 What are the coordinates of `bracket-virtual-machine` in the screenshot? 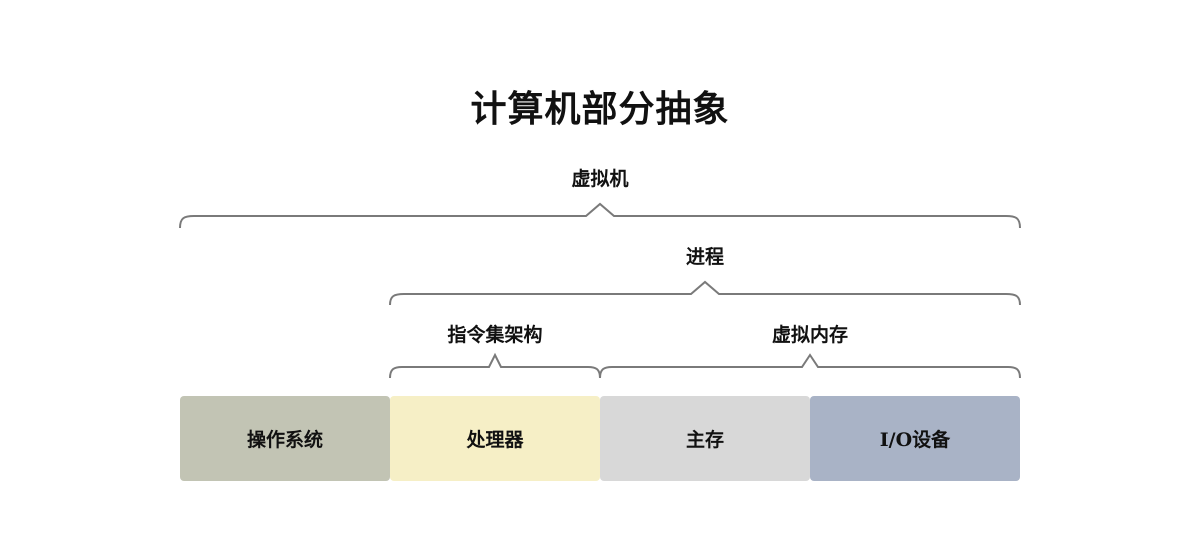 It's located at (600, 215).